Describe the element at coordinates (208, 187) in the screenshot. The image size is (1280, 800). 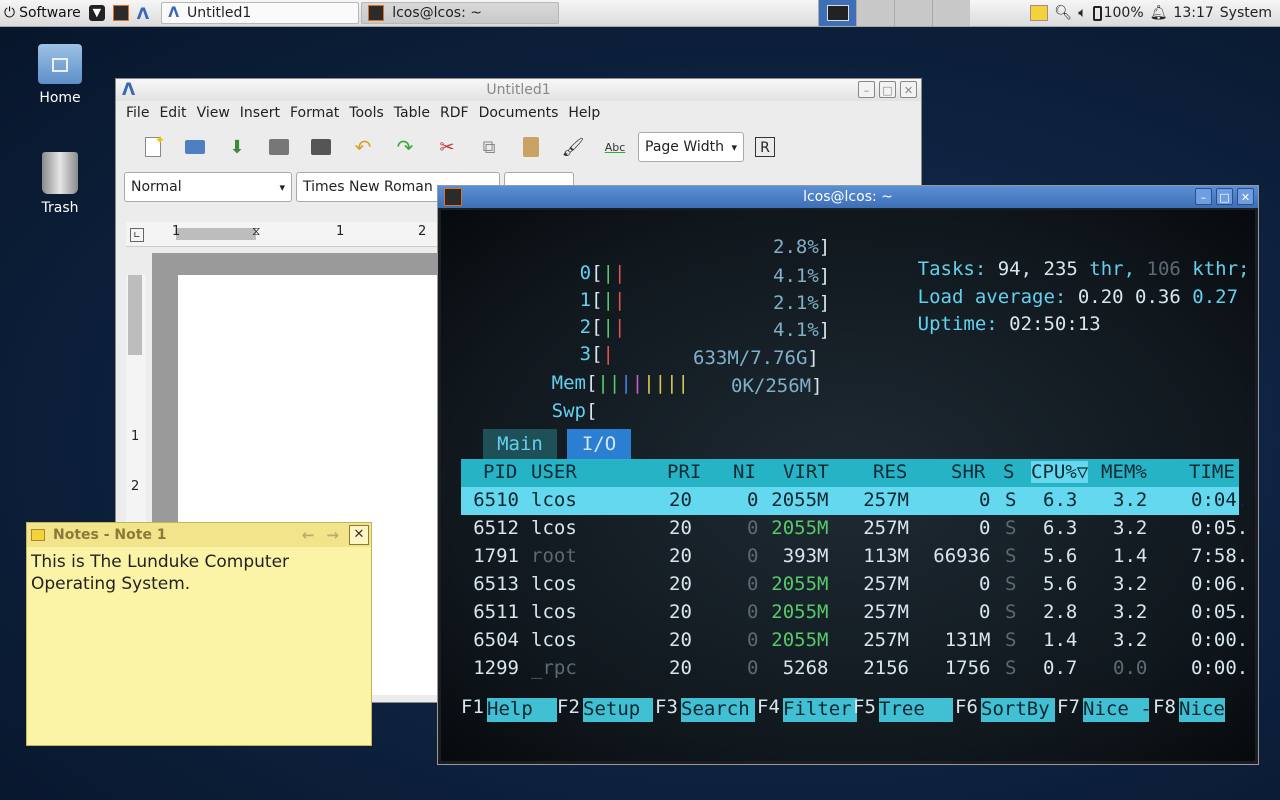
I see `style-select: Normal ▾` at that location.